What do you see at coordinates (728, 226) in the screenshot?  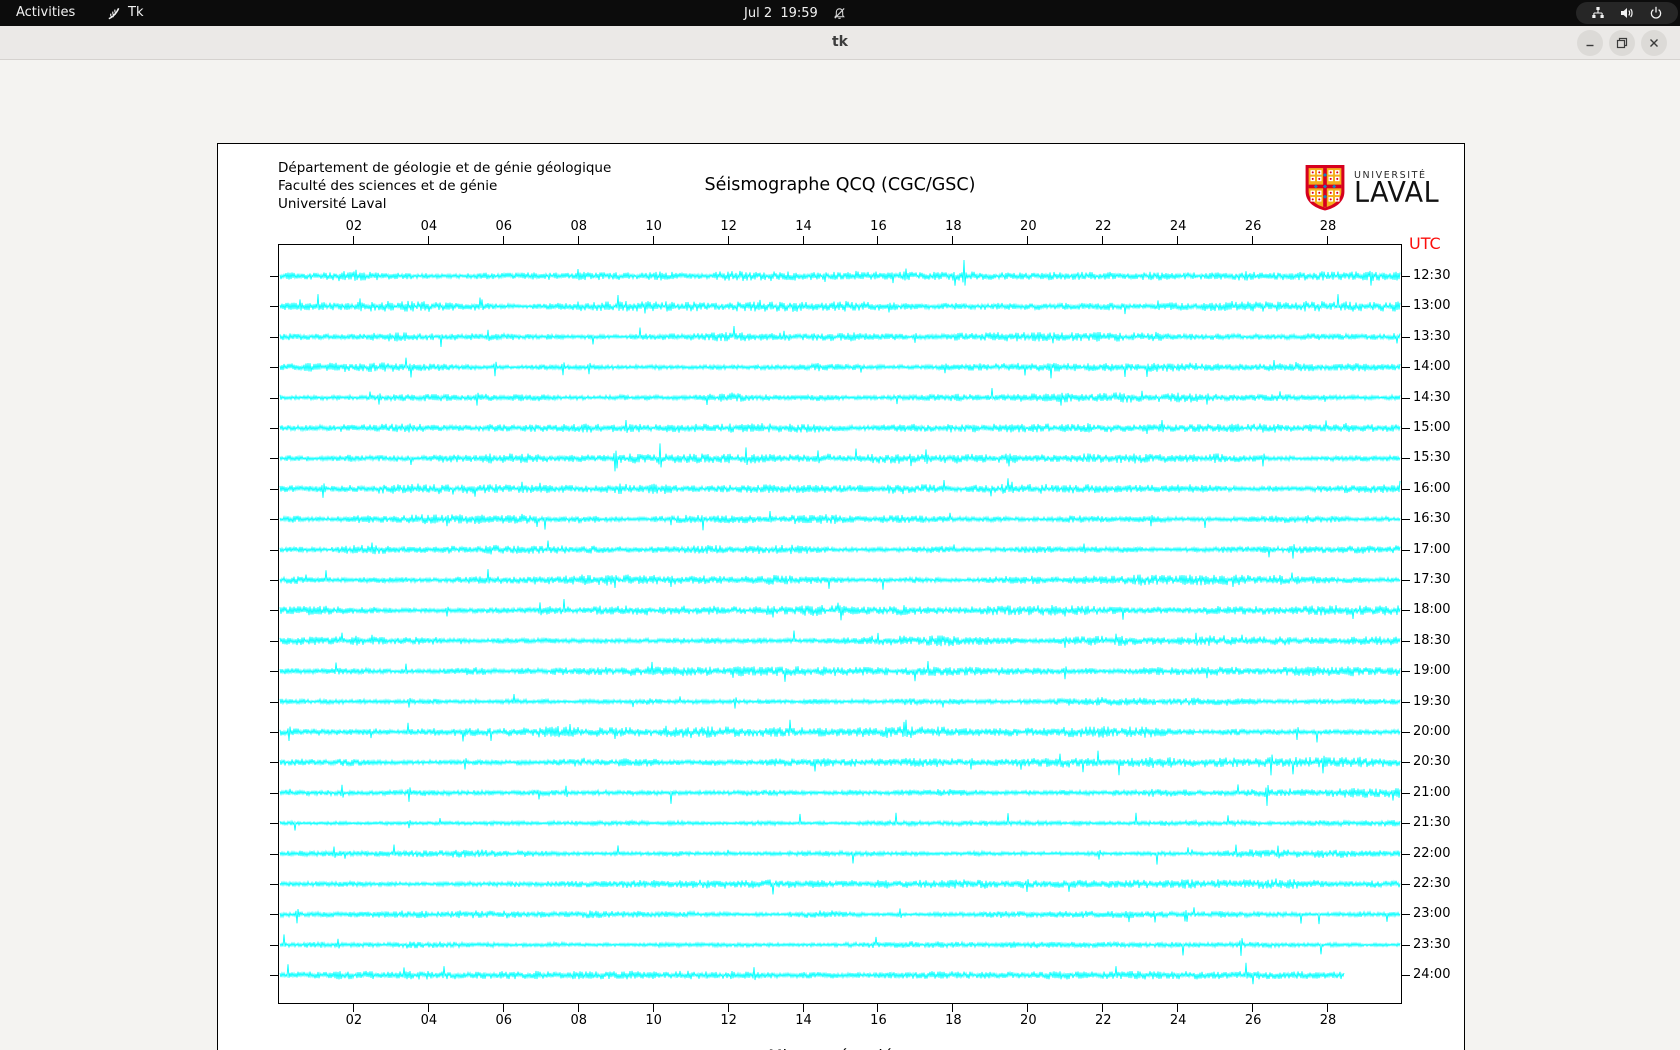 I see `x-tick-label-top: 12` at bounding box center [728, 226].